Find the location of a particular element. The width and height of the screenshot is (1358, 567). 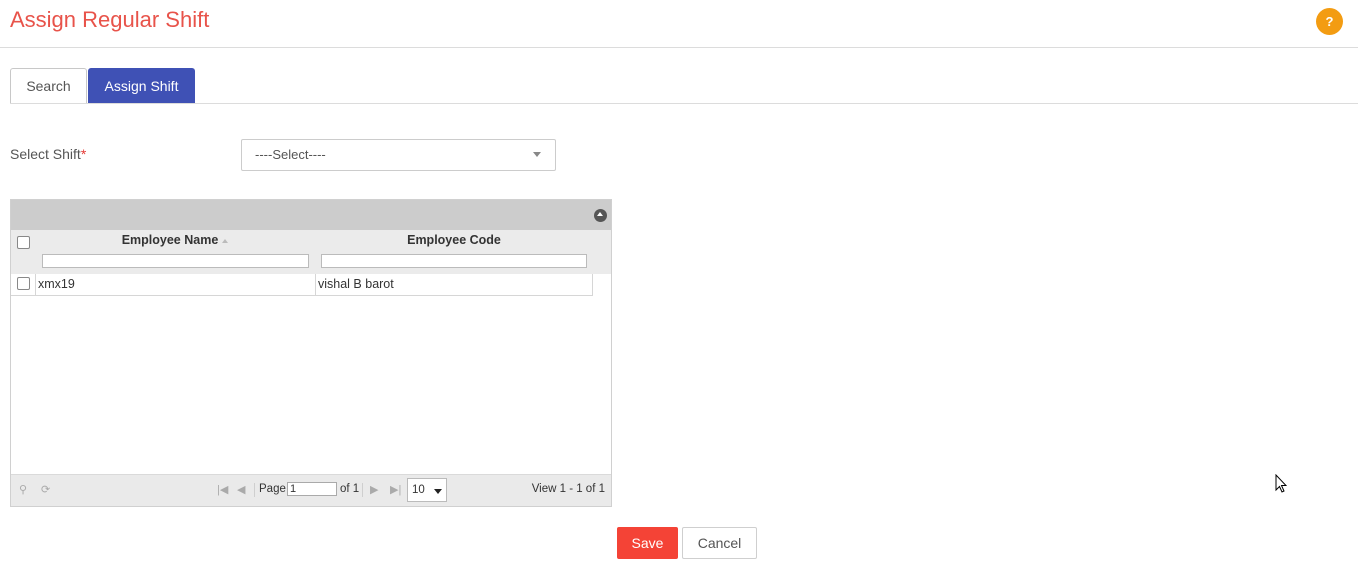

select-shift-value: ----Select---- is located at coordinates (290, 154).